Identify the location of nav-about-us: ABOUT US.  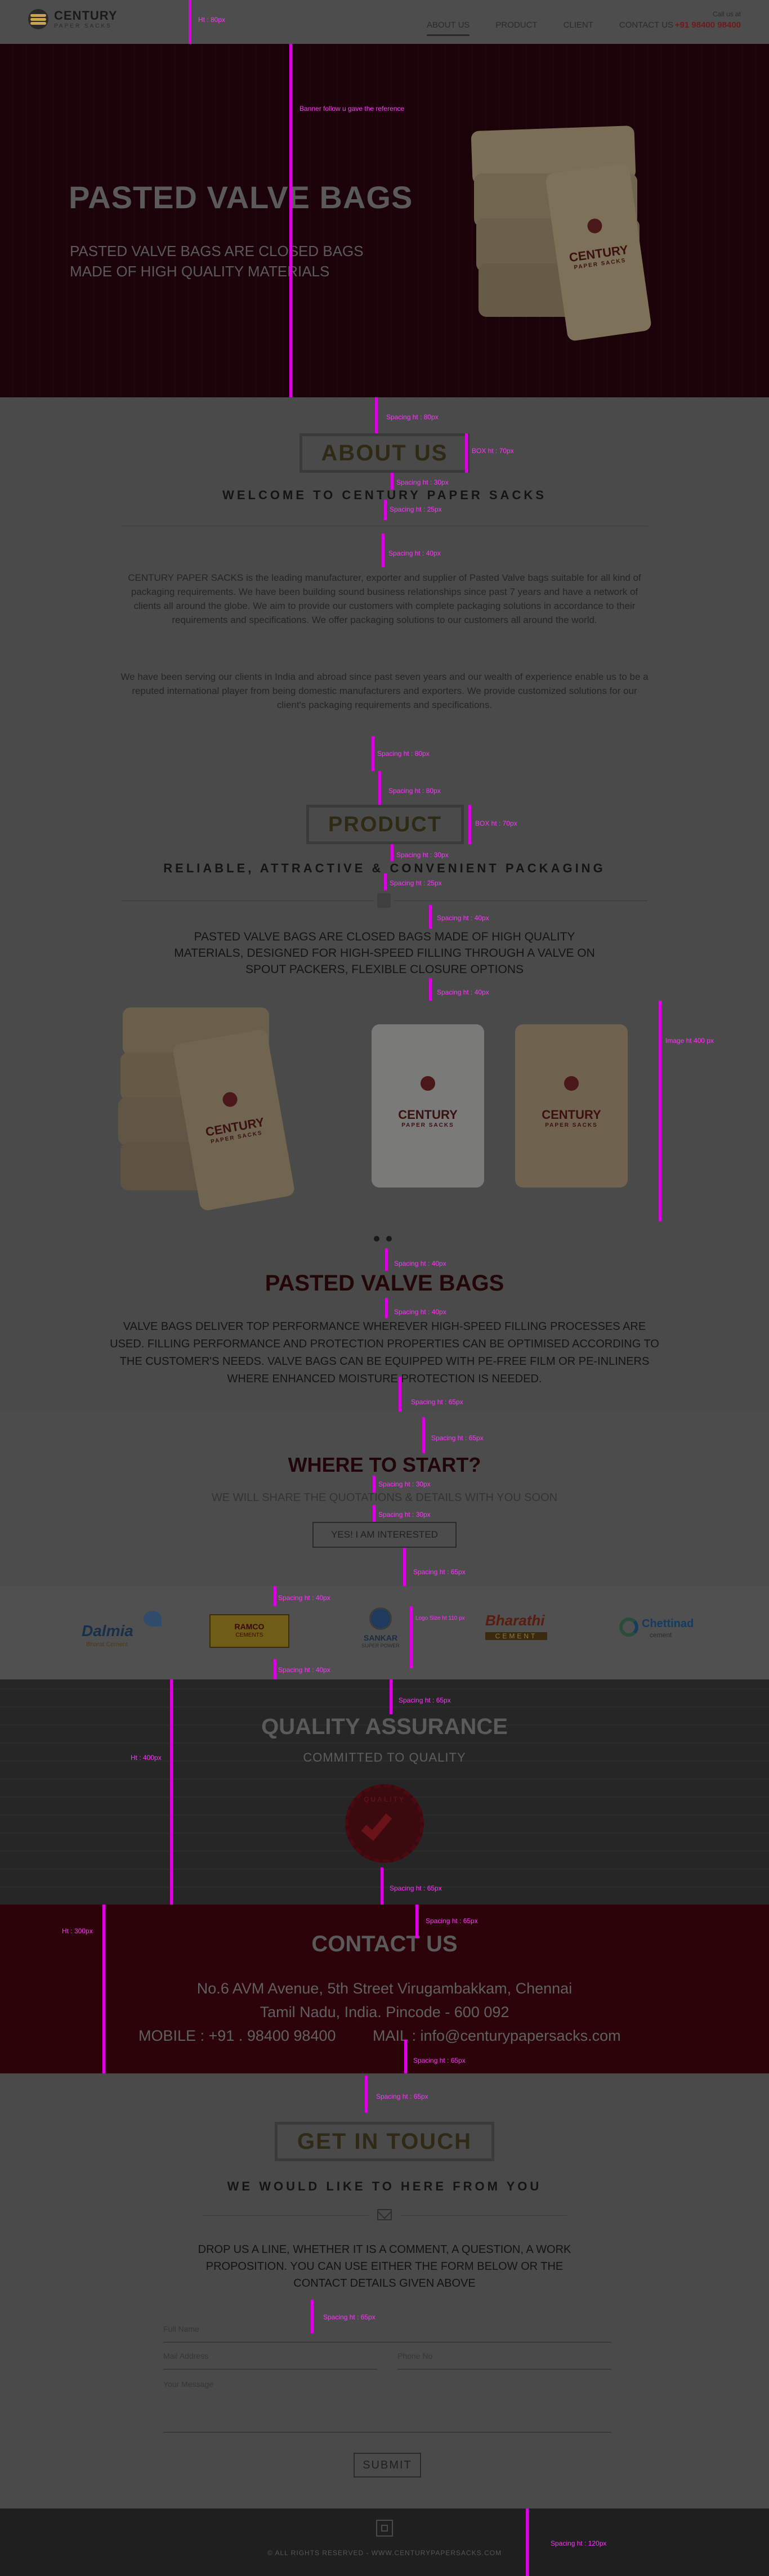
(448, 28).